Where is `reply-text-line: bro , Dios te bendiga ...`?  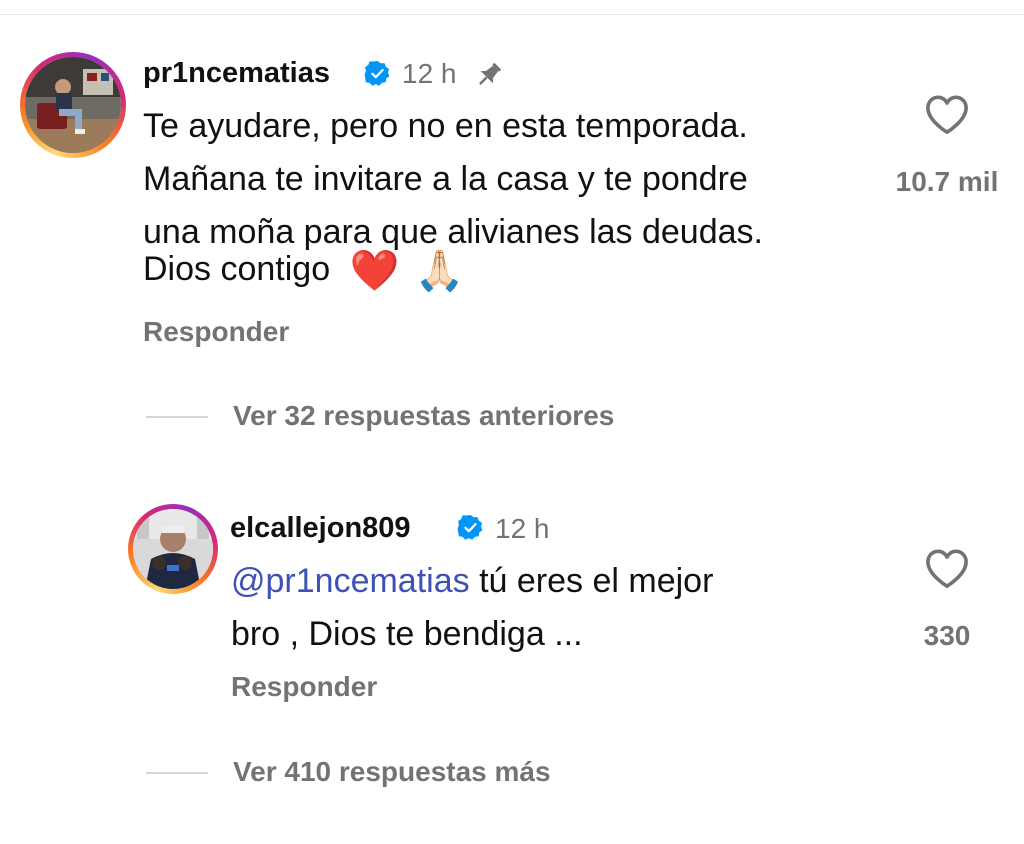 reply-text-line: bro , Dios te bendiga ... is located at coordinates (407, 634).